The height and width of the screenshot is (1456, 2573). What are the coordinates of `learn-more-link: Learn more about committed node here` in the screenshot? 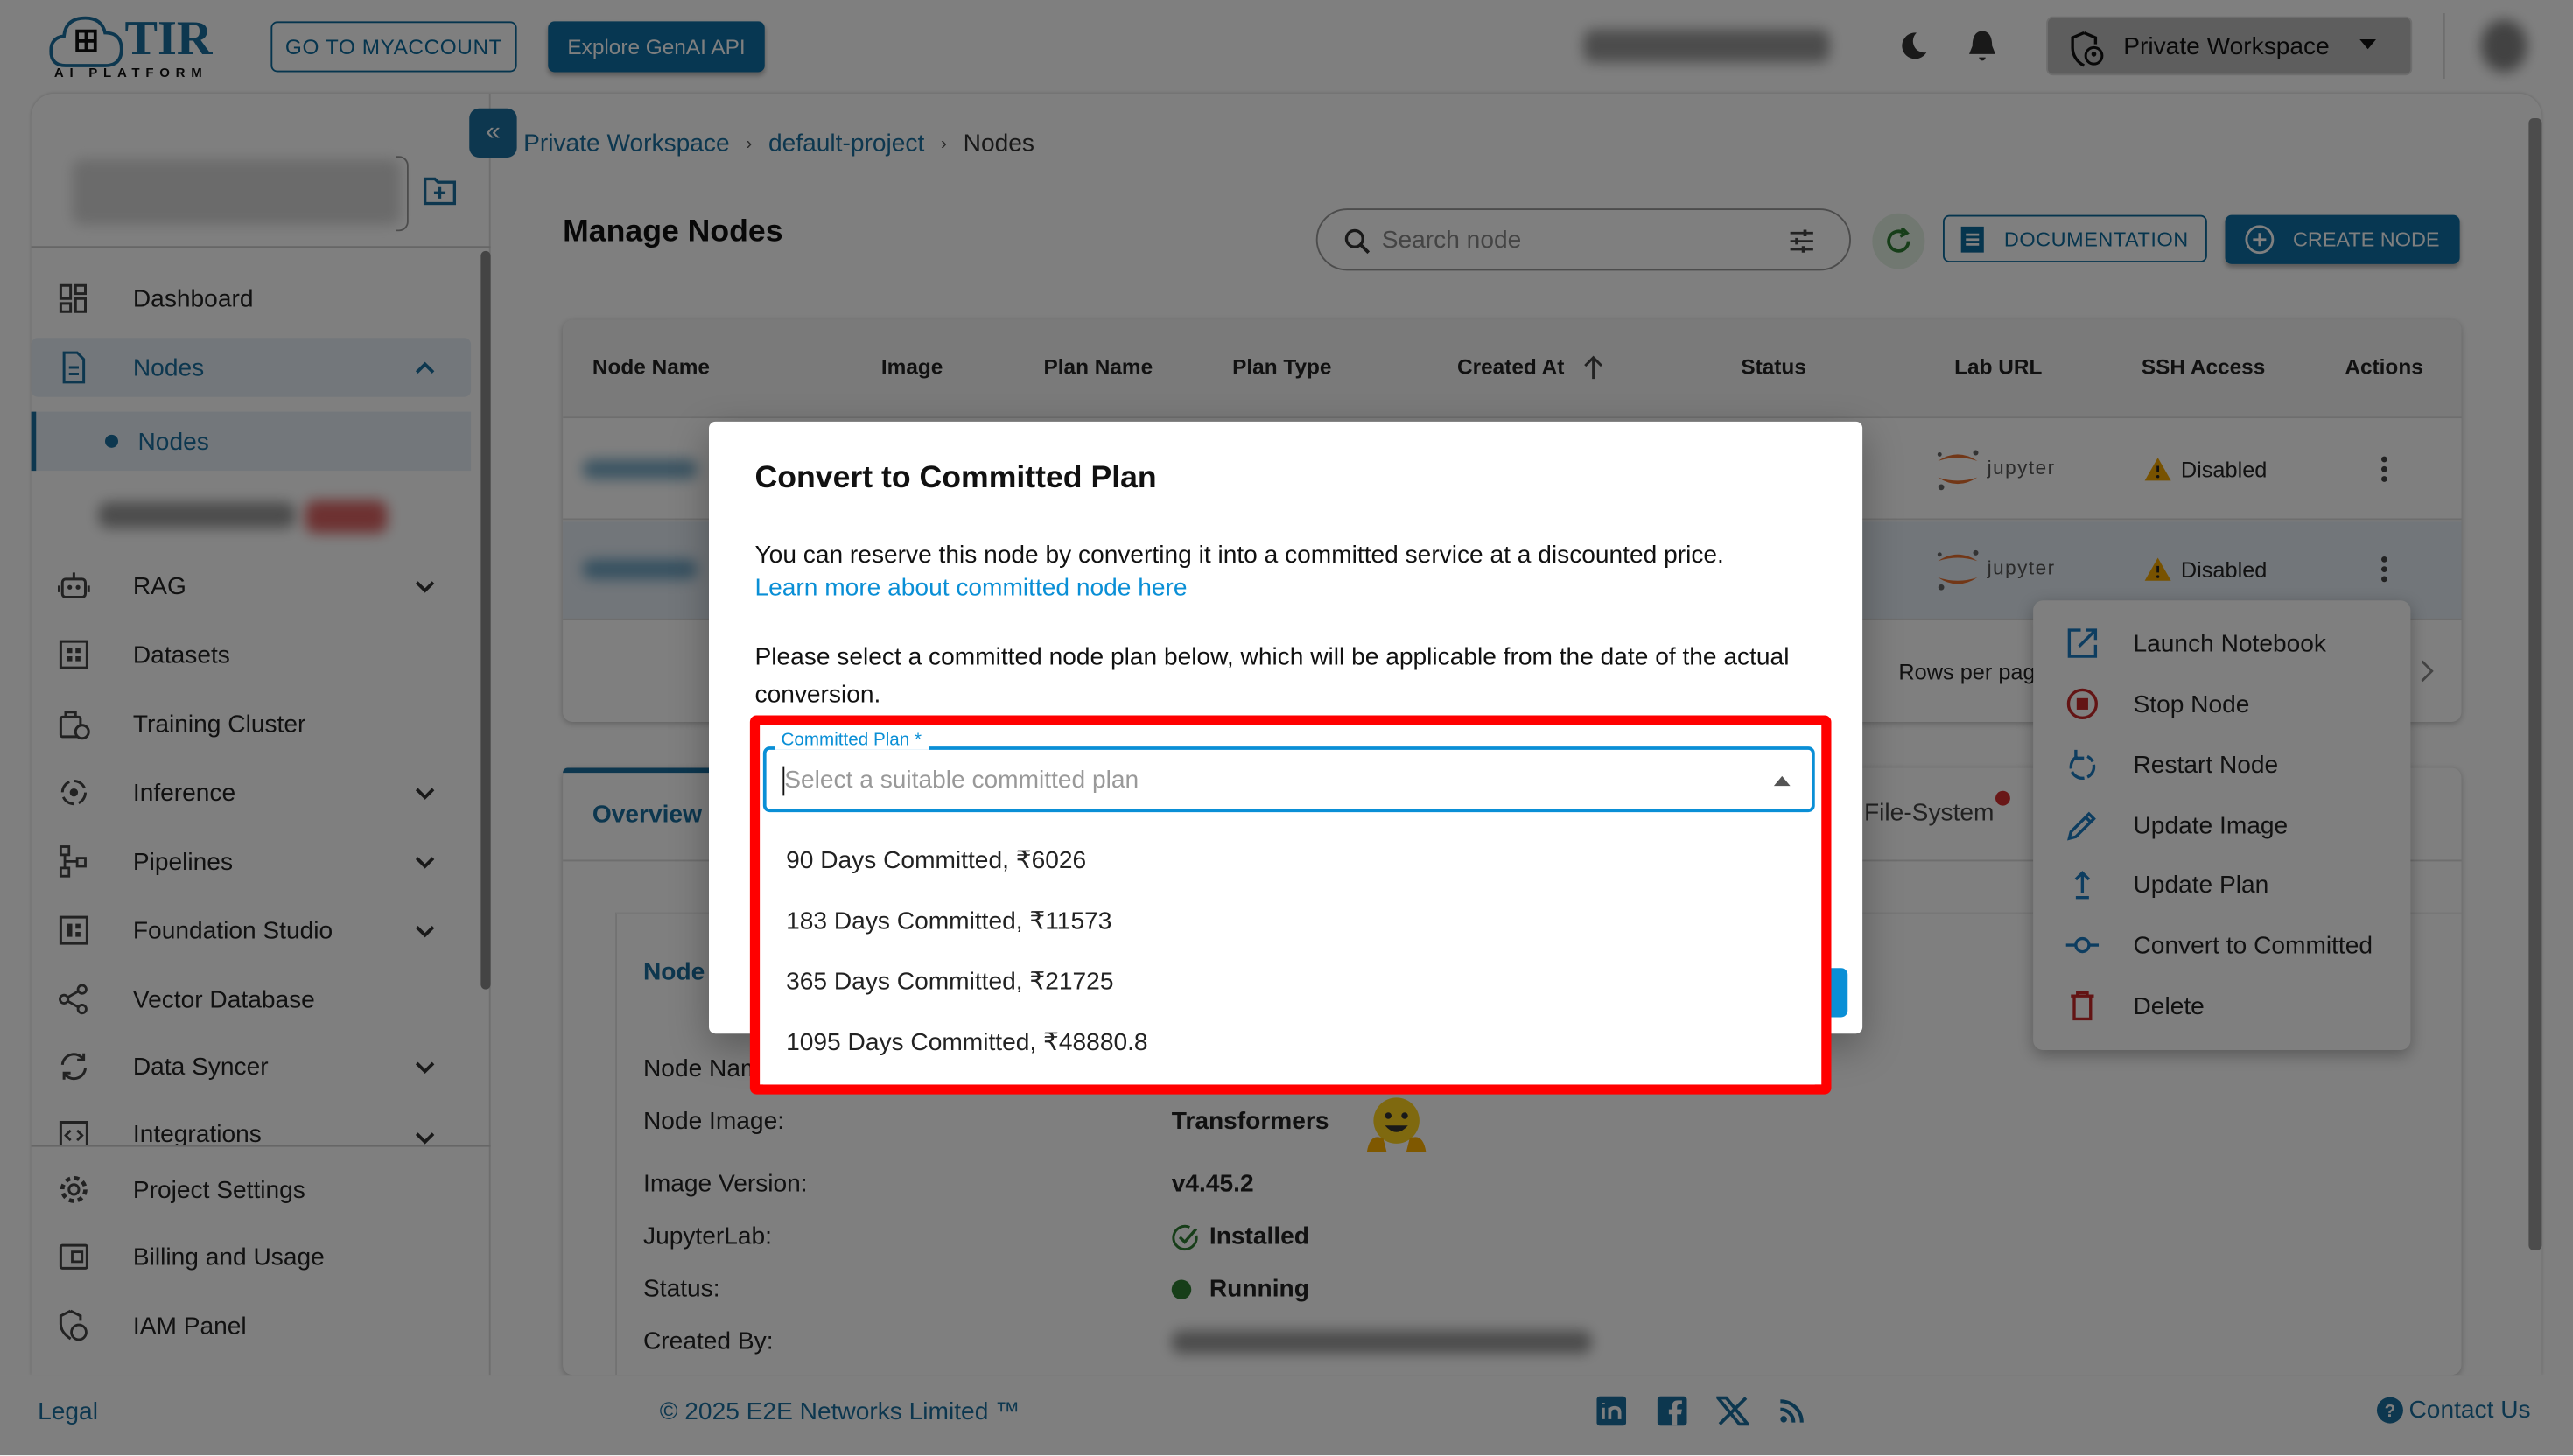 It's located at (971, 588).